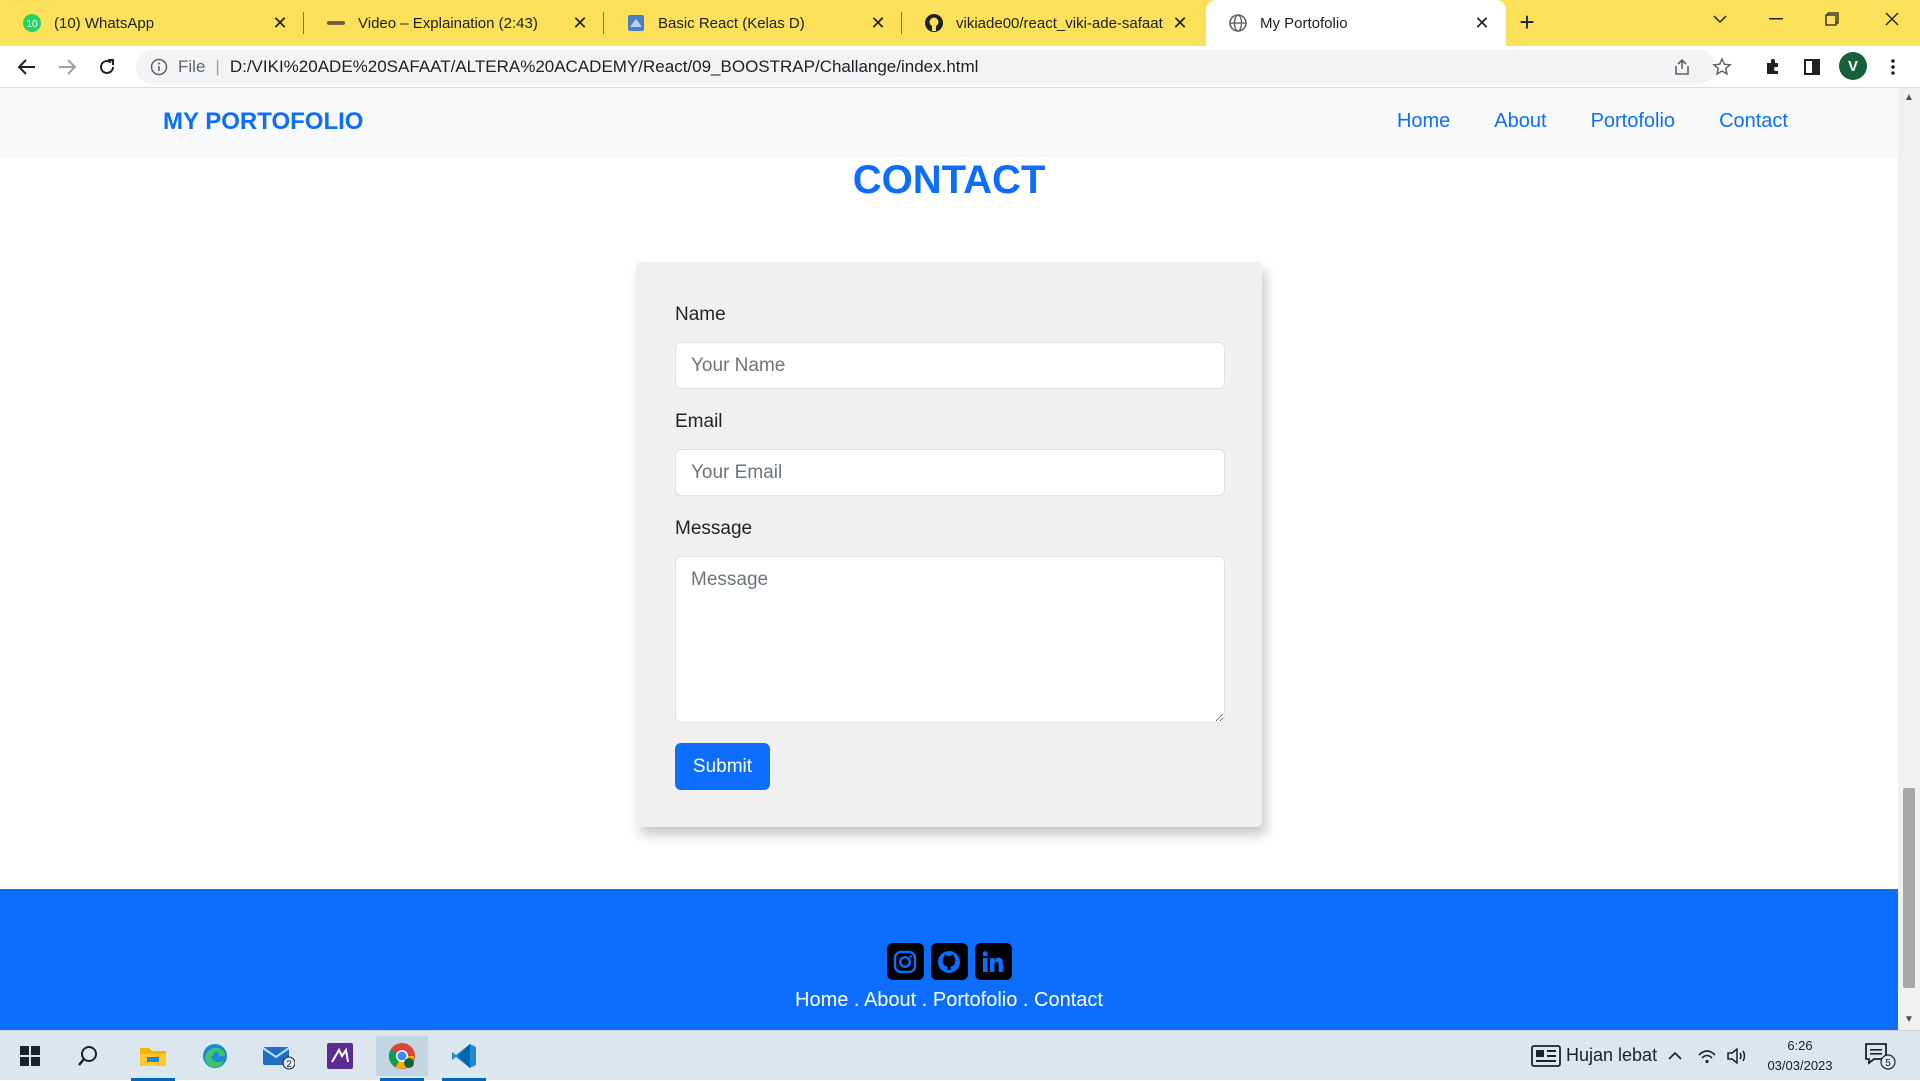 The image size is (1920, 1081). Describe the element at coordinates (1909, 888) in the screenshot. I see `scrollbar-thumb` at that location.